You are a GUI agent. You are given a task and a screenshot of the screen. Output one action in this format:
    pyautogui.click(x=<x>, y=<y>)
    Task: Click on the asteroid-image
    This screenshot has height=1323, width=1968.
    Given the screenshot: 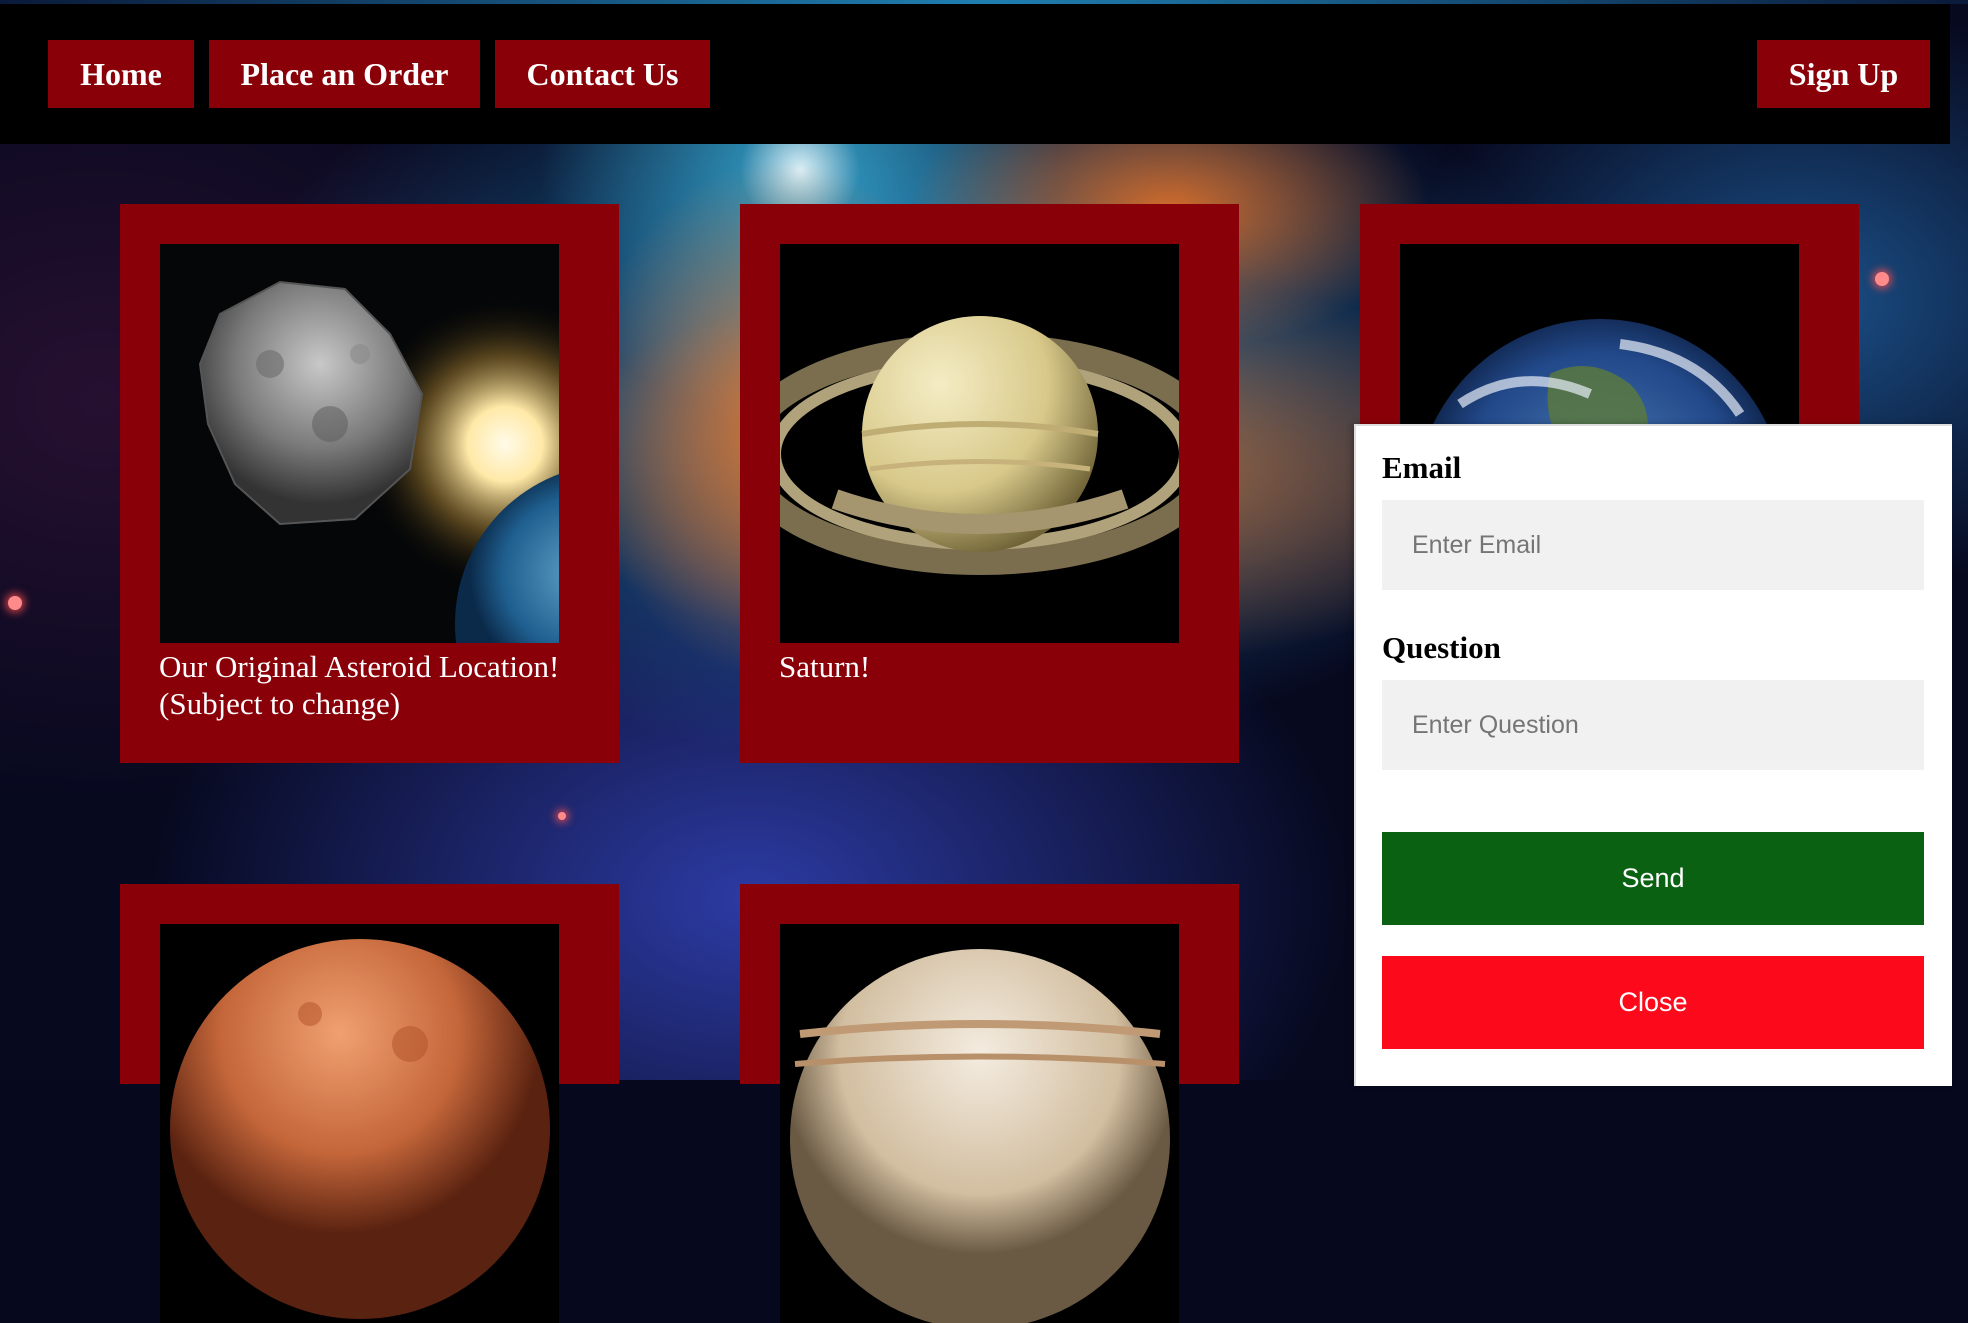 What is the action you would take?
    pyautogui.click(x=359, y=443)
    